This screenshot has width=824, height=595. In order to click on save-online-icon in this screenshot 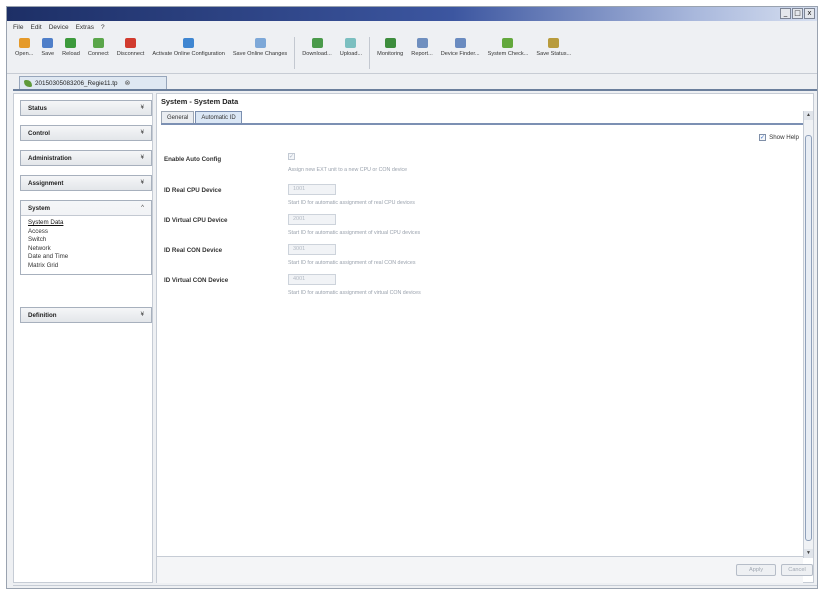, I will do `click(260, 43)`.